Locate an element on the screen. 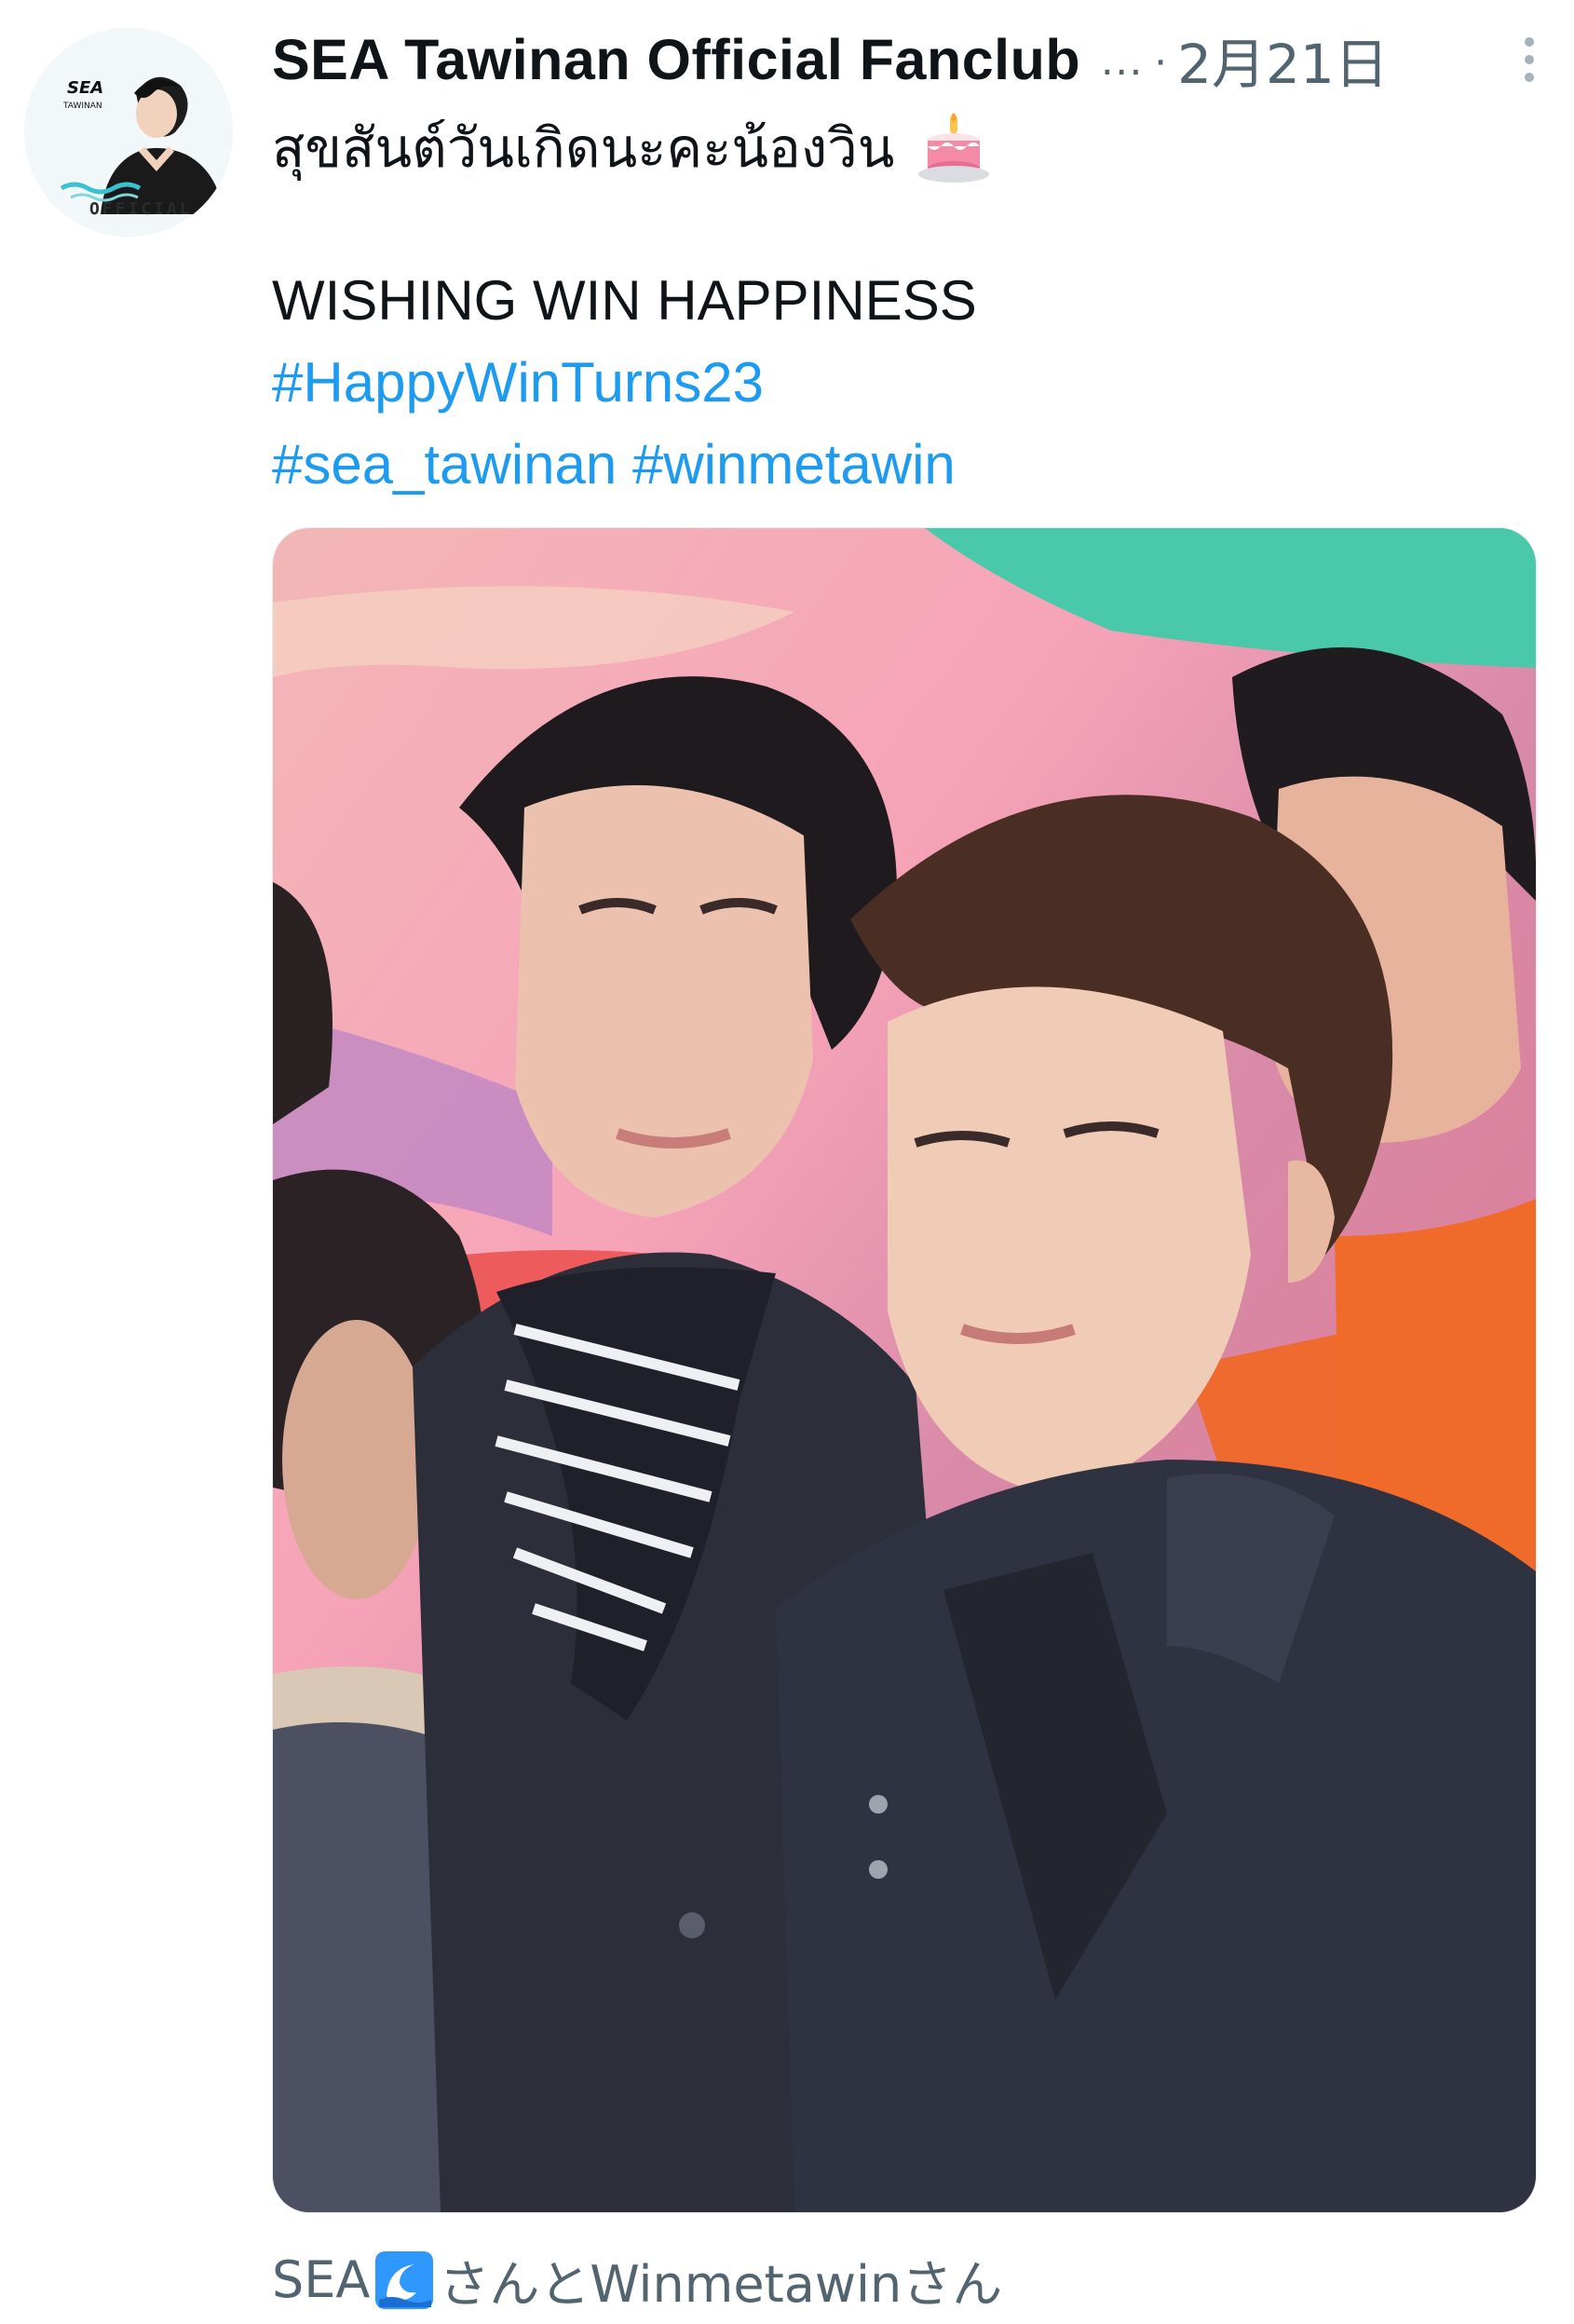  hashtag-line-1: #HappyWinTurns23 is located at coordinates (518, 382).